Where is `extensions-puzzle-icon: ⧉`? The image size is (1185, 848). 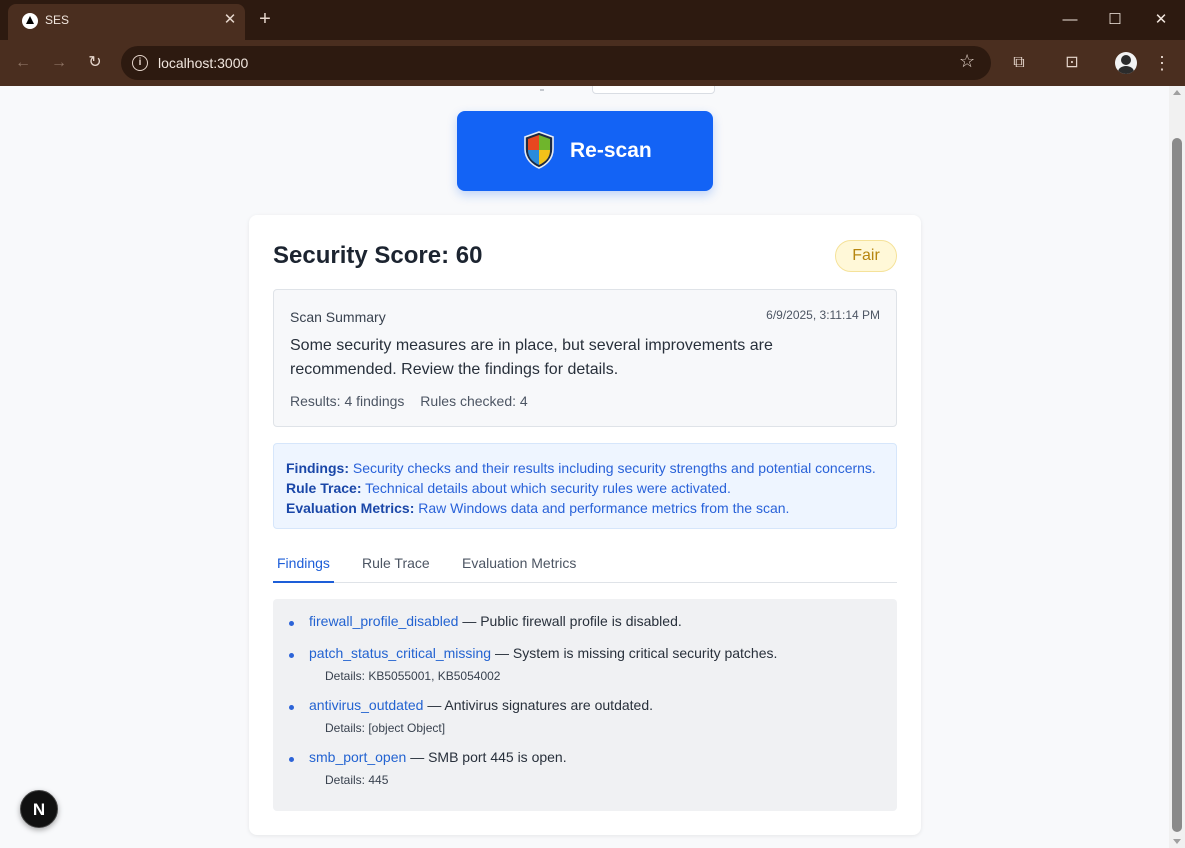
extensions-puzzle-icon: ⧉ is located at coordinates (1019, 63).